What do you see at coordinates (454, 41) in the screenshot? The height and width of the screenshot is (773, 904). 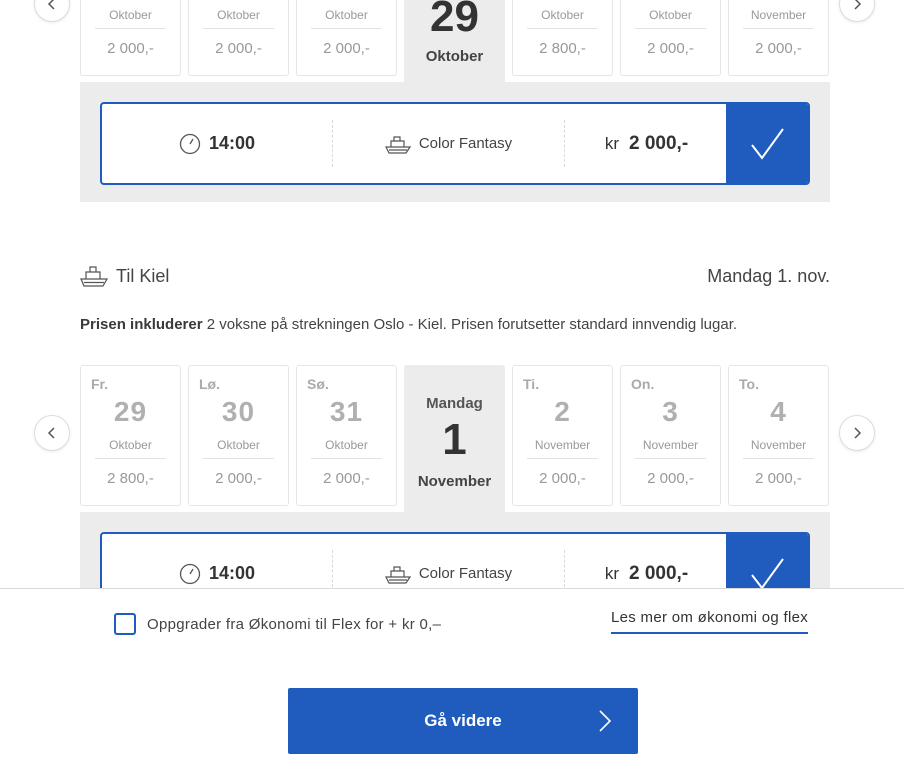 I see `selected-date-card: 29 Oktober` at bounding box center [454, 41].